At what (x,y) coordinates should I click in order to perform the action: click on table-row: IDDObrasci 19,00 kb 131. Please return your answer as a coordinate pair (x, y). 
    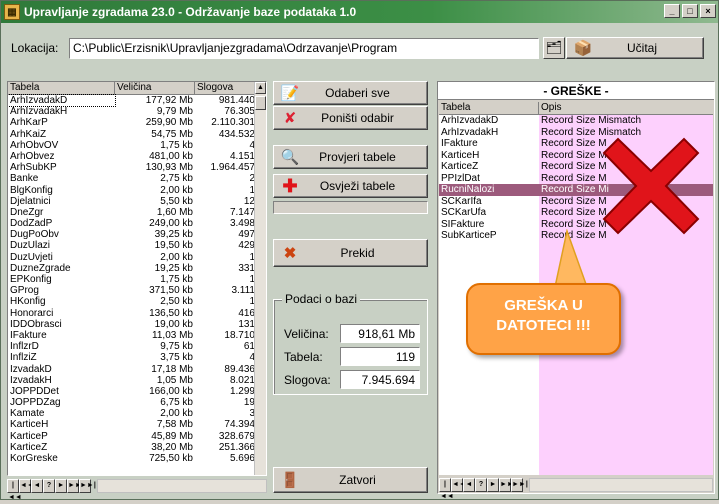
    Looking at the image, I should click on (137, 324).